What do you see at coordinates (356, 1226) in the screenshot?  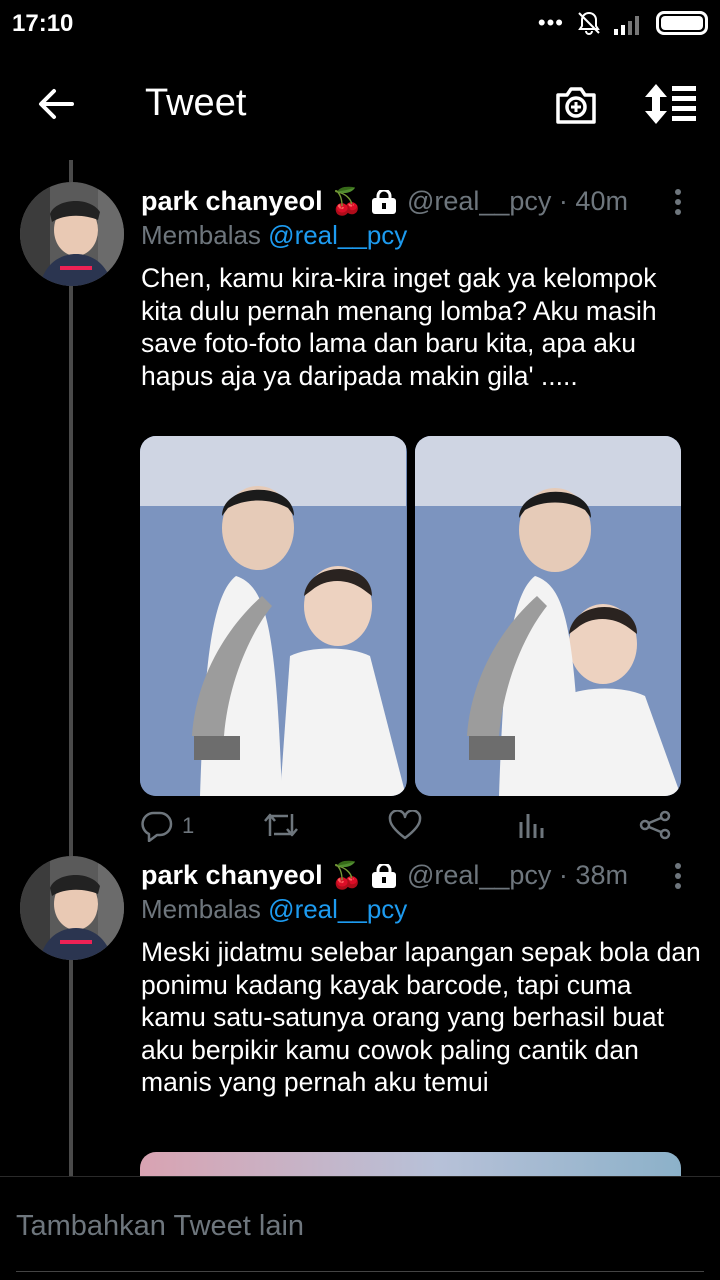 I see `add-tweet-input` at bounding box center [356, 1226].